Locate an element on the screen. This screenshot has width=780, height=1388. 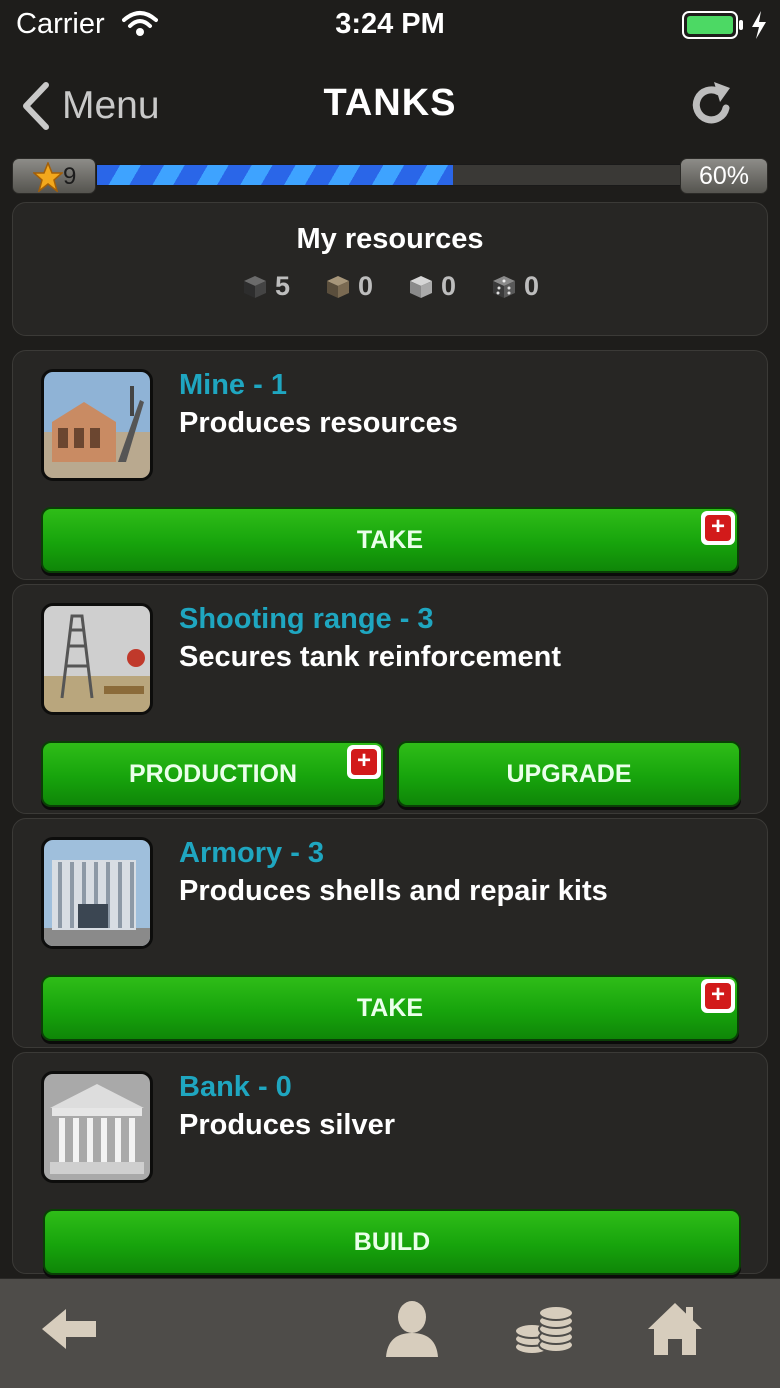
button-label: PRODUCTION is located at coordinates (213, 774).